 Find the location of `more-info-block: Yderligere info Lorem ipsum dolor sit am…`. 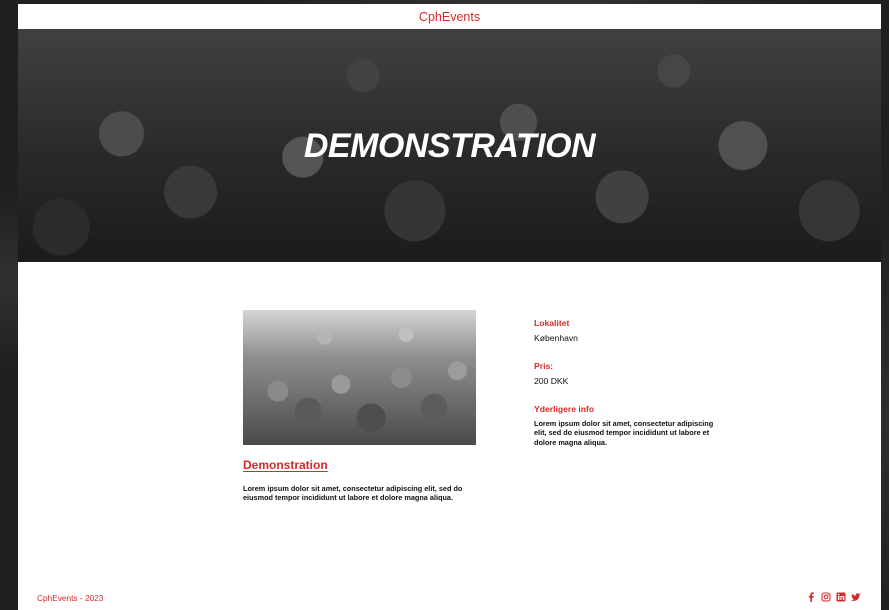

more-info-block: Yderligere info Lorem ipsum dolor sit am… is located at coordinates (624, 425).